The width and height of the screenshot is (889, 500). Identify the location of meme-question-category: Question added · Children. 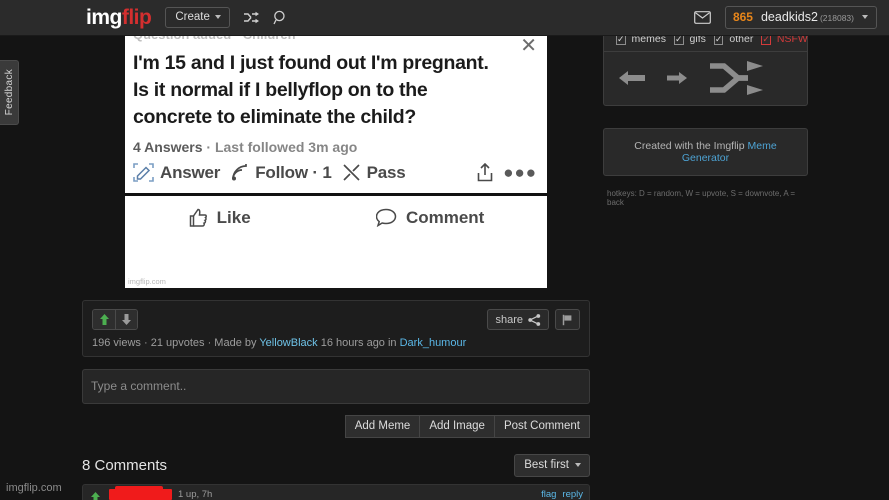
(336, 41).